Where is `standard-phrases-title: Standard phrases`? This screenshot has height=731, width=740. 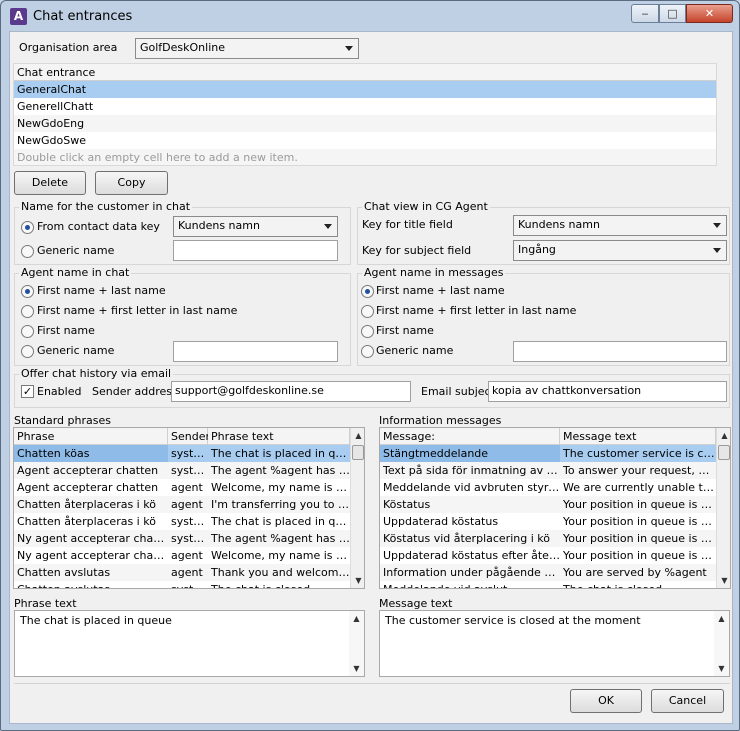 standard-phrases-title: Standard phrases is located at coordinates (62, 420).